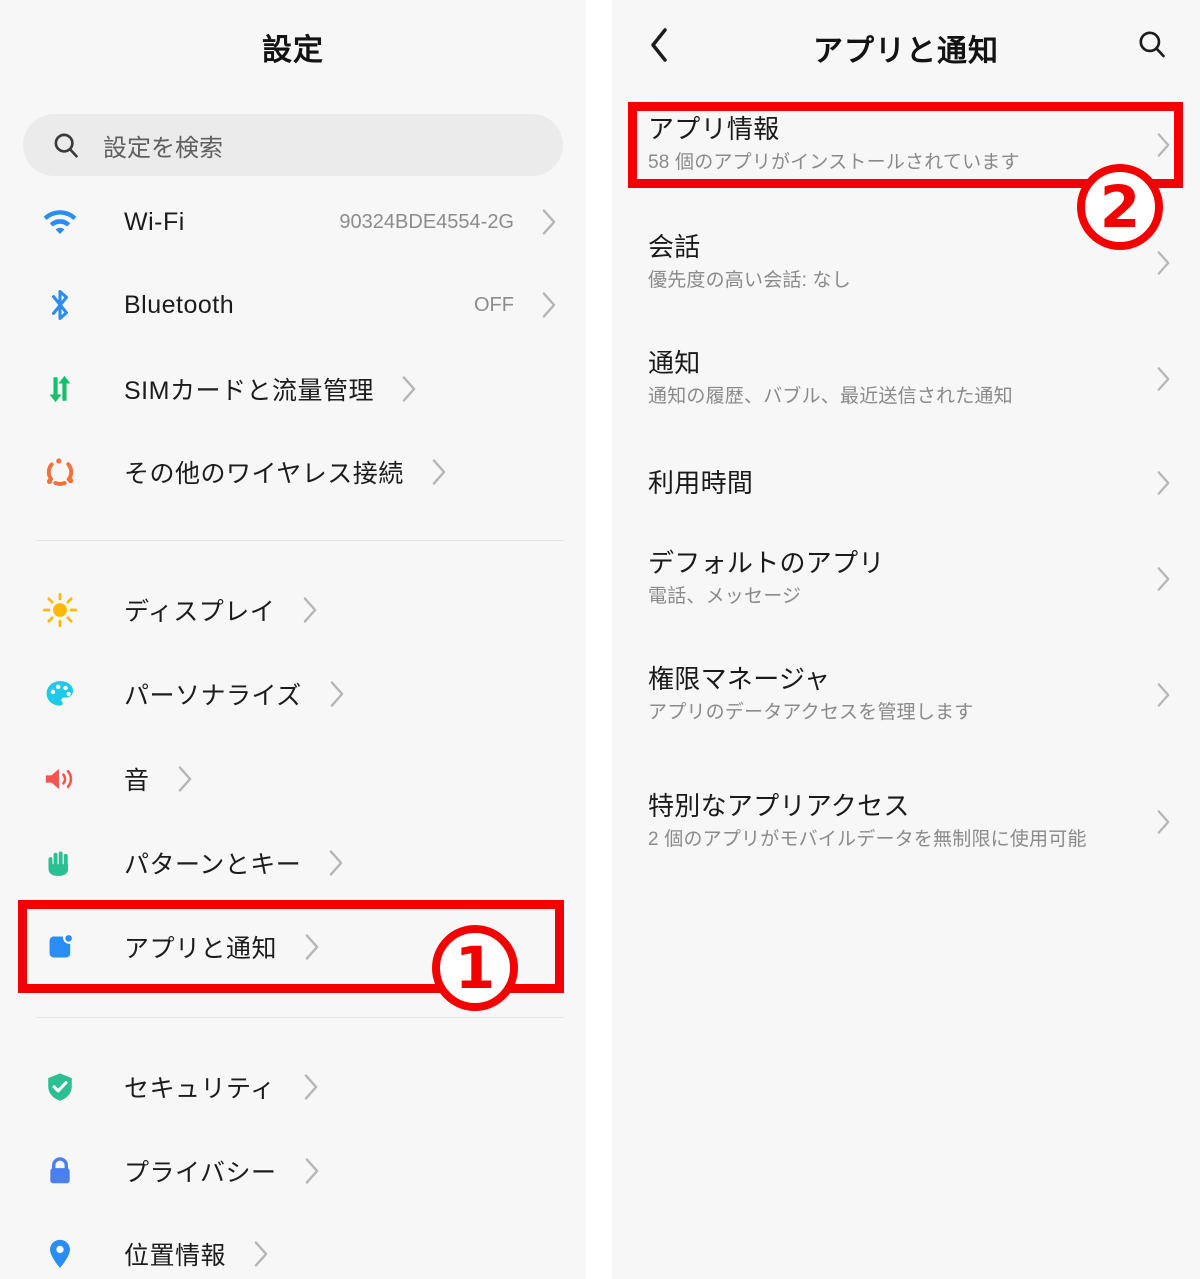 The width and height of the screenshot is (1200, 1279). Describe the element at coordinates (494, 304) in the screenshot. I see `sidebar-item-value: OFF` at that location.